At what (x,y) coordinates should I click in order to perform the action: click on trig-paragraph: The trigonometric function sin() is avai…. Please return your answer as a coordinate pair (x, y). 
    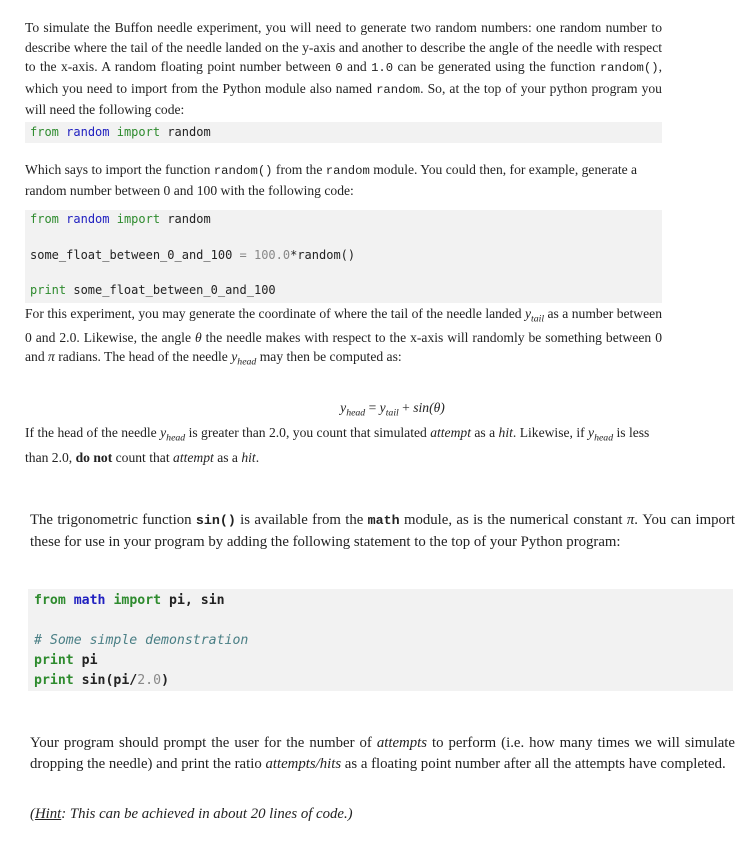
    Looking at the image, I should click on (382, 531).